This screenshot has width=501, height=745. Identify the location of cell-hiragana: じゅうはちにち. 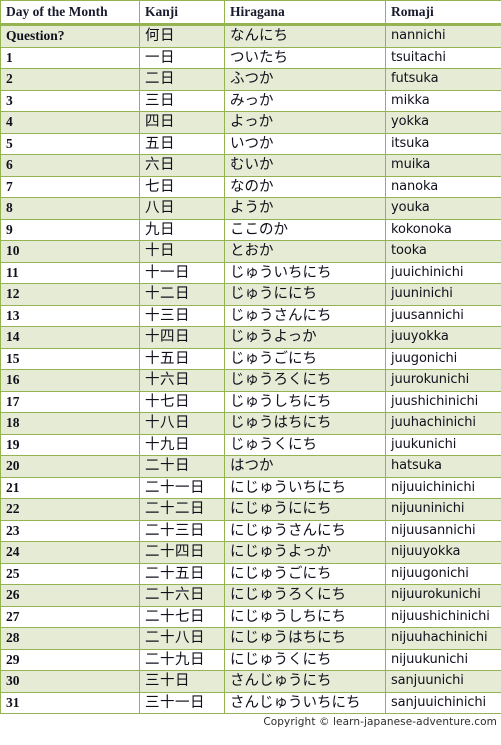
(305, 423).